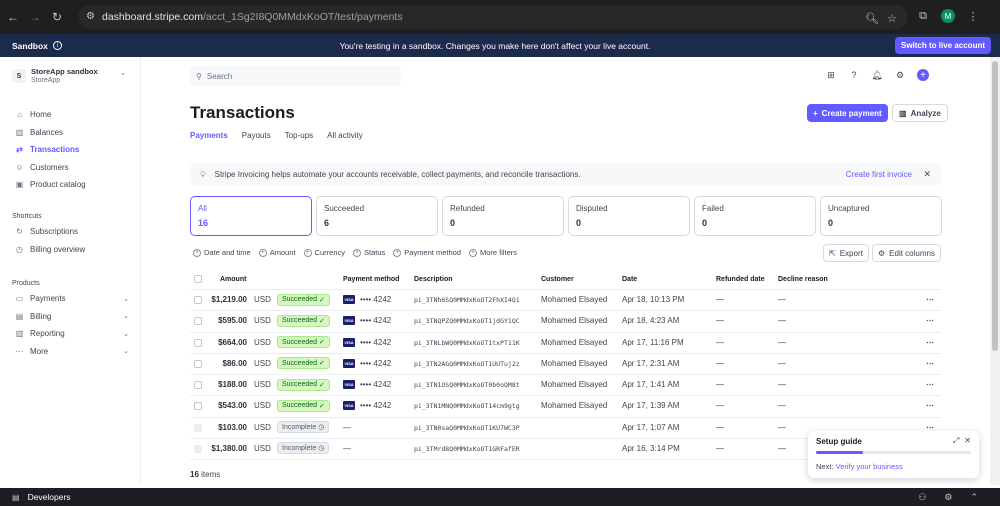  I want to click on help-icon: ?, so click(854, 75).